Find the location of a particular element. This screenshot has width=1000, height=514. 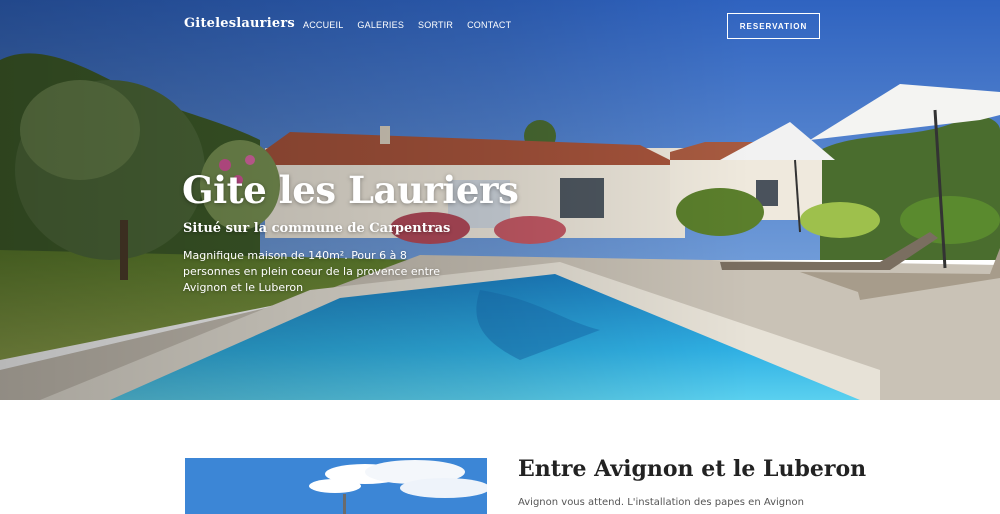

avignon-photo is located at coordinates (336, 486).